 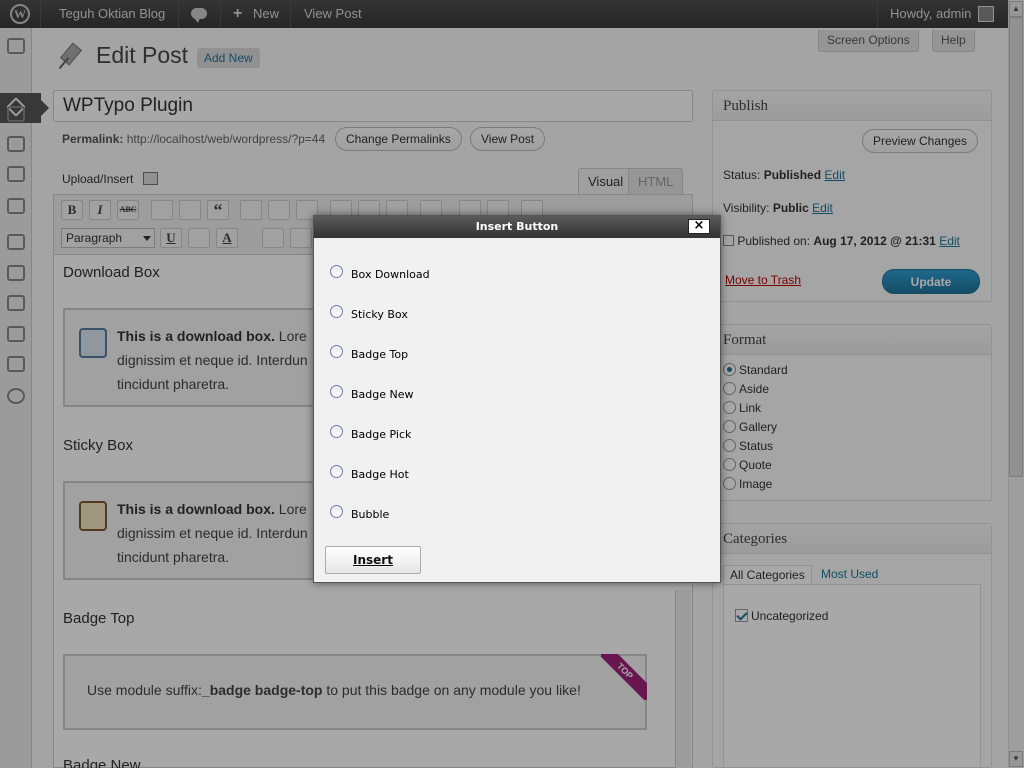 I want to click on option-label: Badge Top, so click(x=380, y=354).